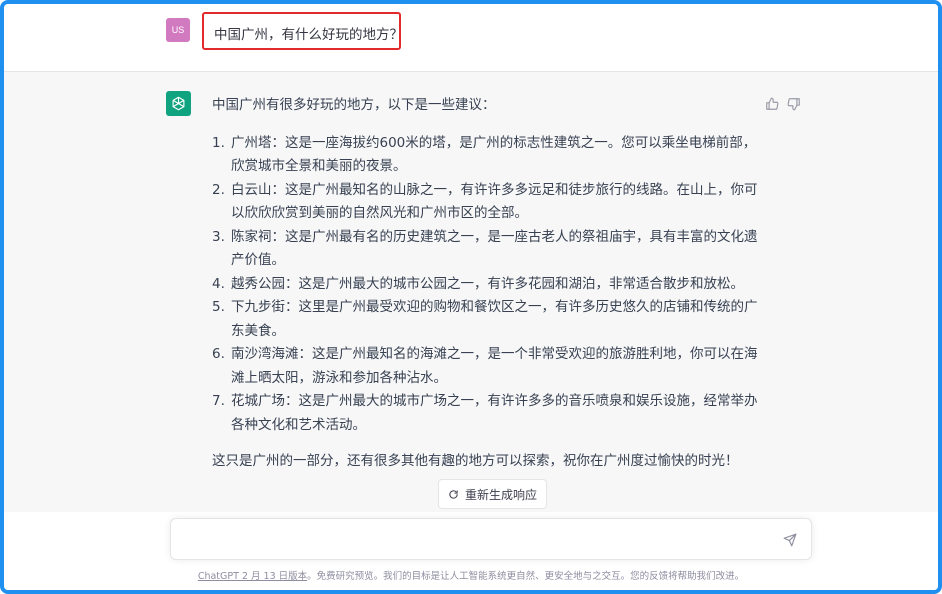  What do you see at coordinates (794, 103) in the screenshot?
I see `thumbs-down-icon` at bounding box center [794, 103].